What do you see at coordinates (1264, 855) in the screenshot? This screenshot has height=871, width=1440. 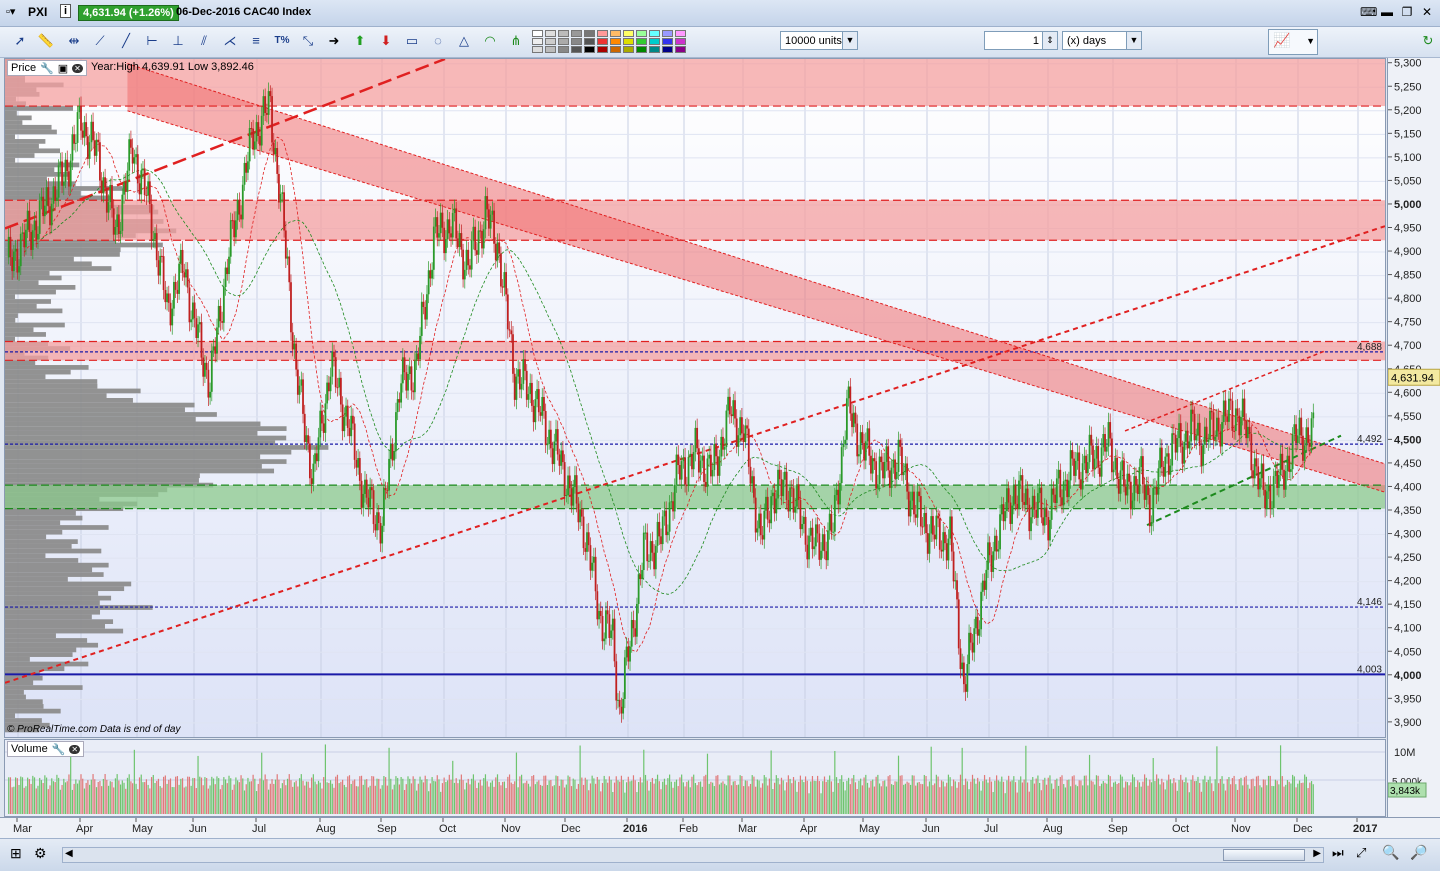 I see `scroll-thumb` at bounding box center [1264, 855].